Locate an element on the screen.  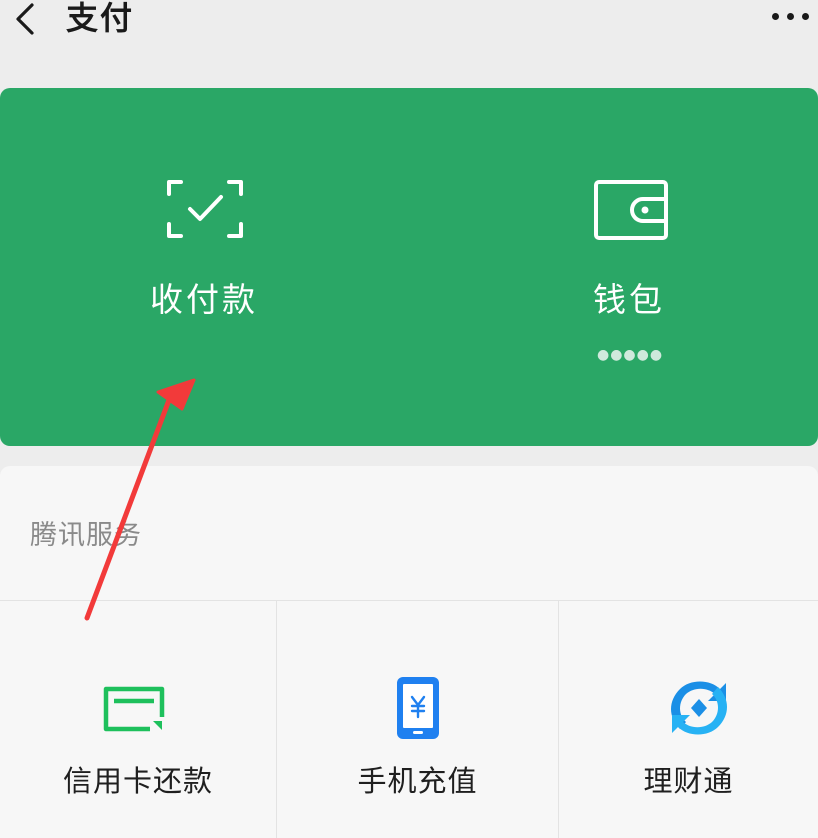
wallet-label: 钱包 is located at coordinates (629, 299).